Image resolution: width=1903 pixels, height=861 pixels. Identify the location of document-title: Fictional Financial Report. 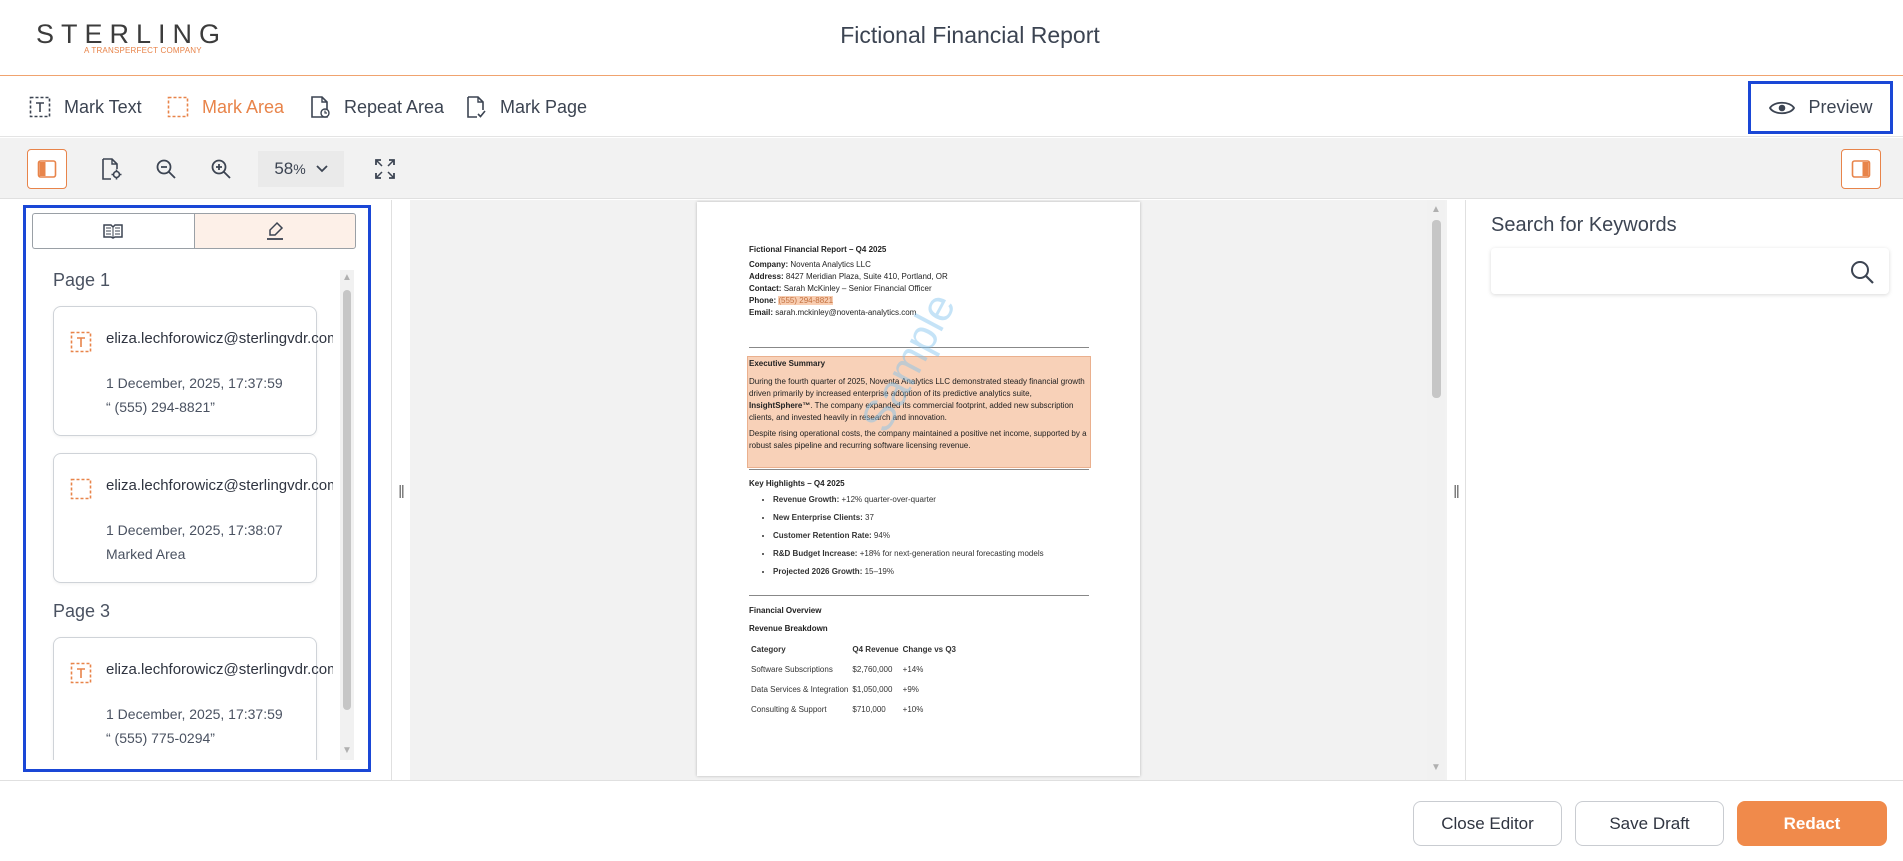
(970, 35).